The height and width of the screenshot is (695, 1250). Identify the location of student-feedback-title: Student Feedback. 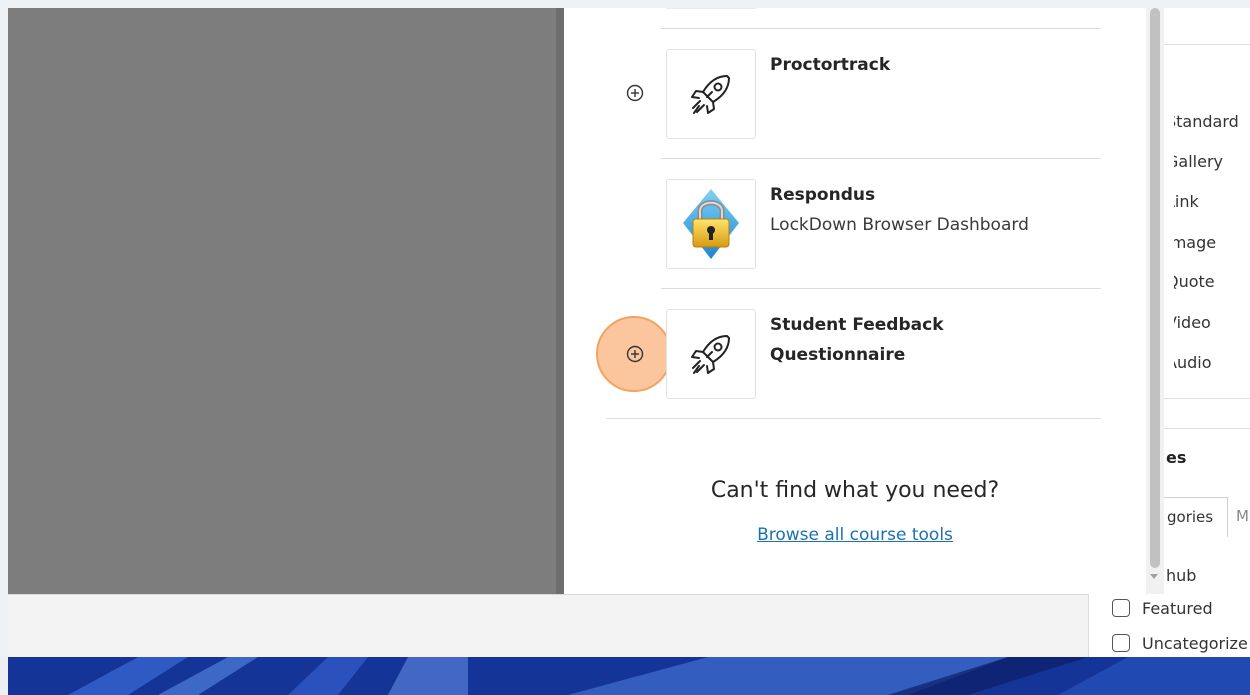
(857, 325).